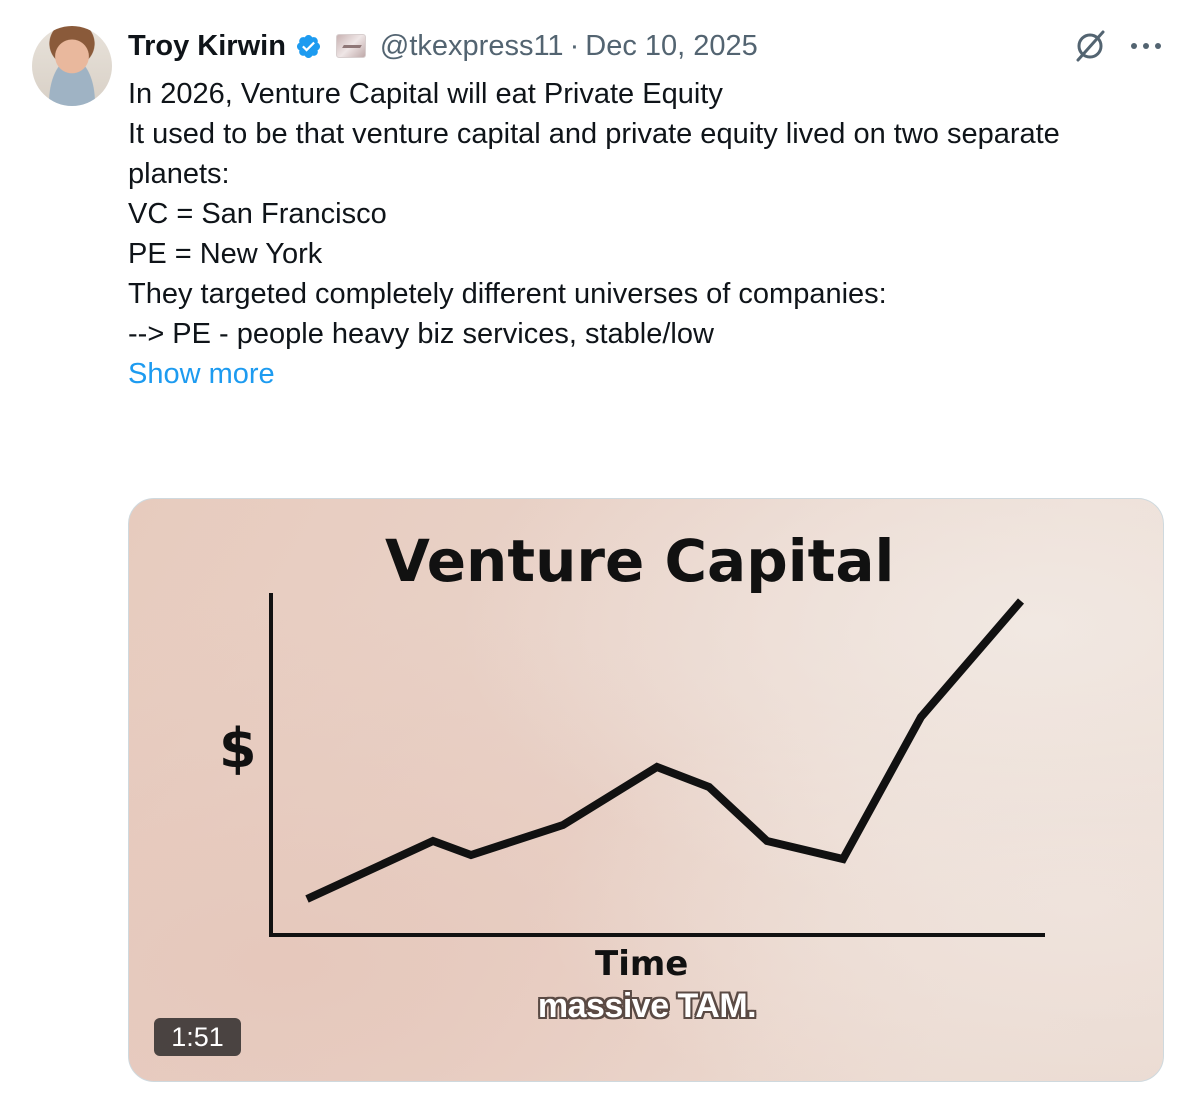  What do you see at coordinates (350, 46) in the screenshot?
I see `affiliate-logo-icon` at bounding box center [350, 46].